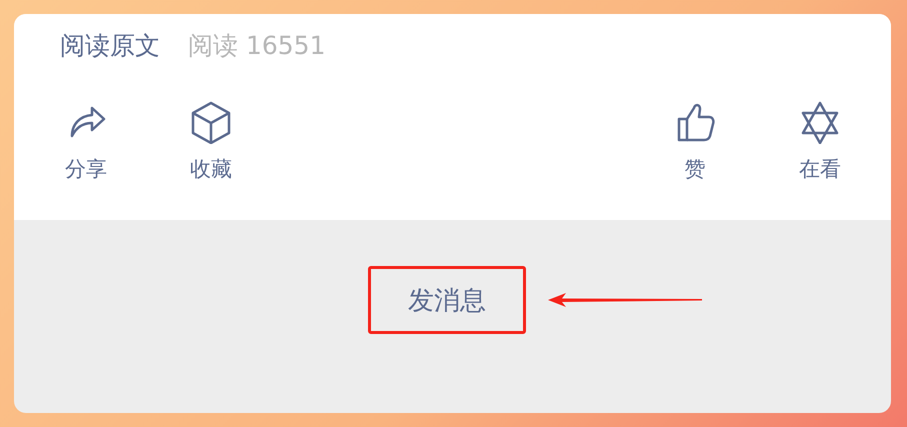 The image size is (907, 427). Describe the element at coordinates (447, 300) in the screenshot. I see `send-message-button: 发消息` at that location.